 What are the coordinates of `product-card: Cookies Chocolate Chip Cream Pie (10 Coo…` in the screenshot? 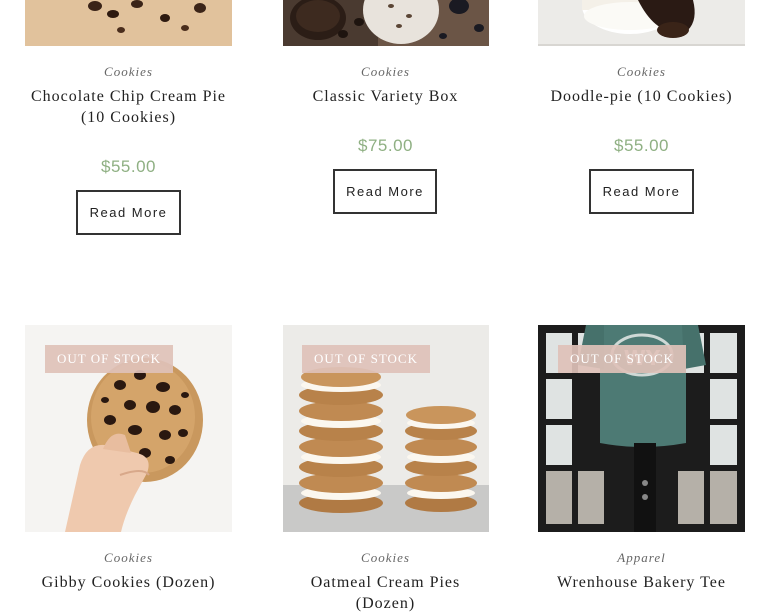 It's located at (128, 120).